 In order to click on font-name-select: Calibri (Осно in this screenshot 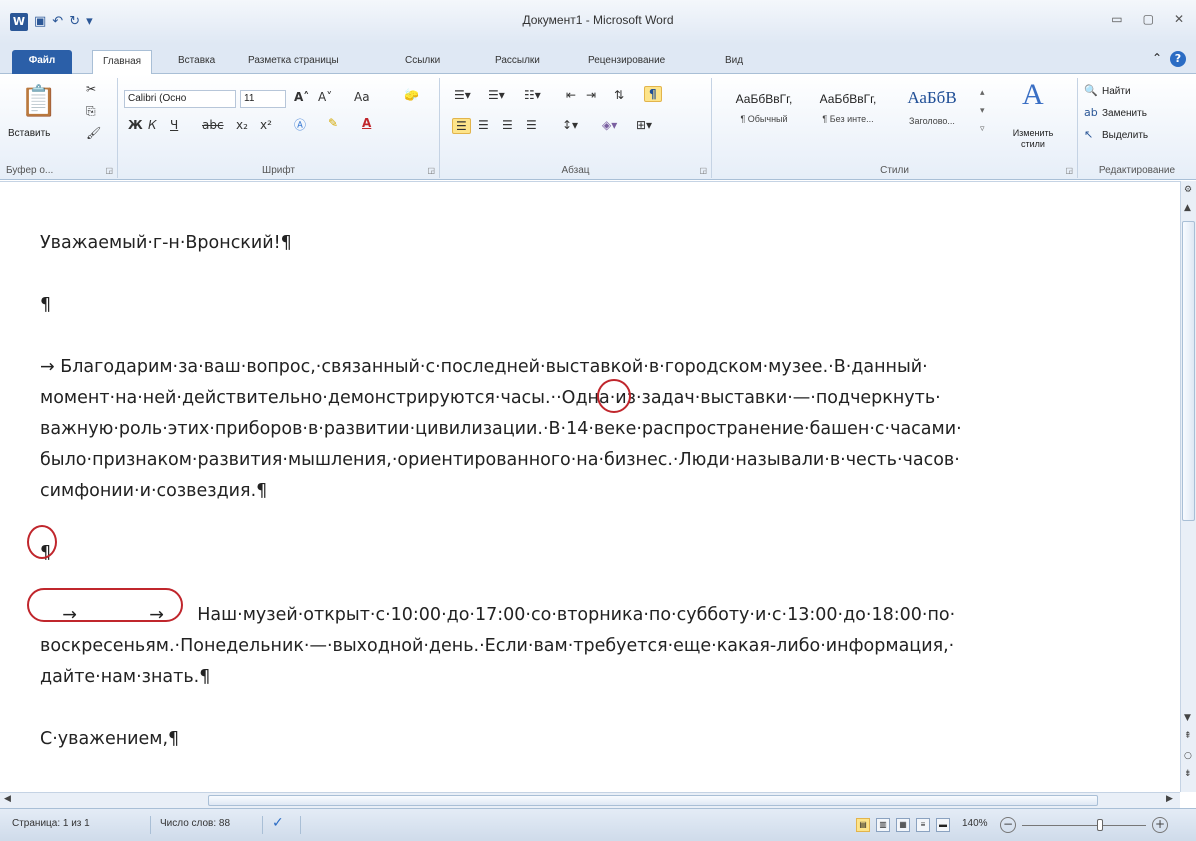, I will do `click(180, 99)`.